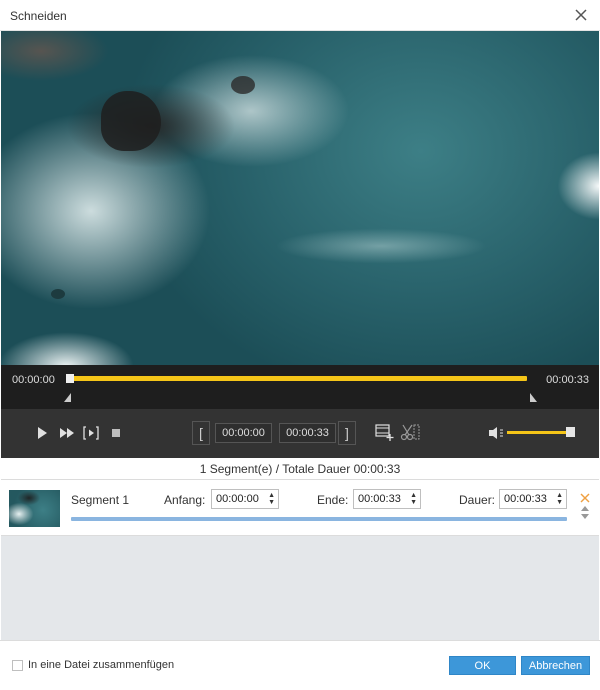 This screenshot has height=690, width=600. Describe the element at coordinates (42, 433) in the screenshot. I see `play-icon` at that location.